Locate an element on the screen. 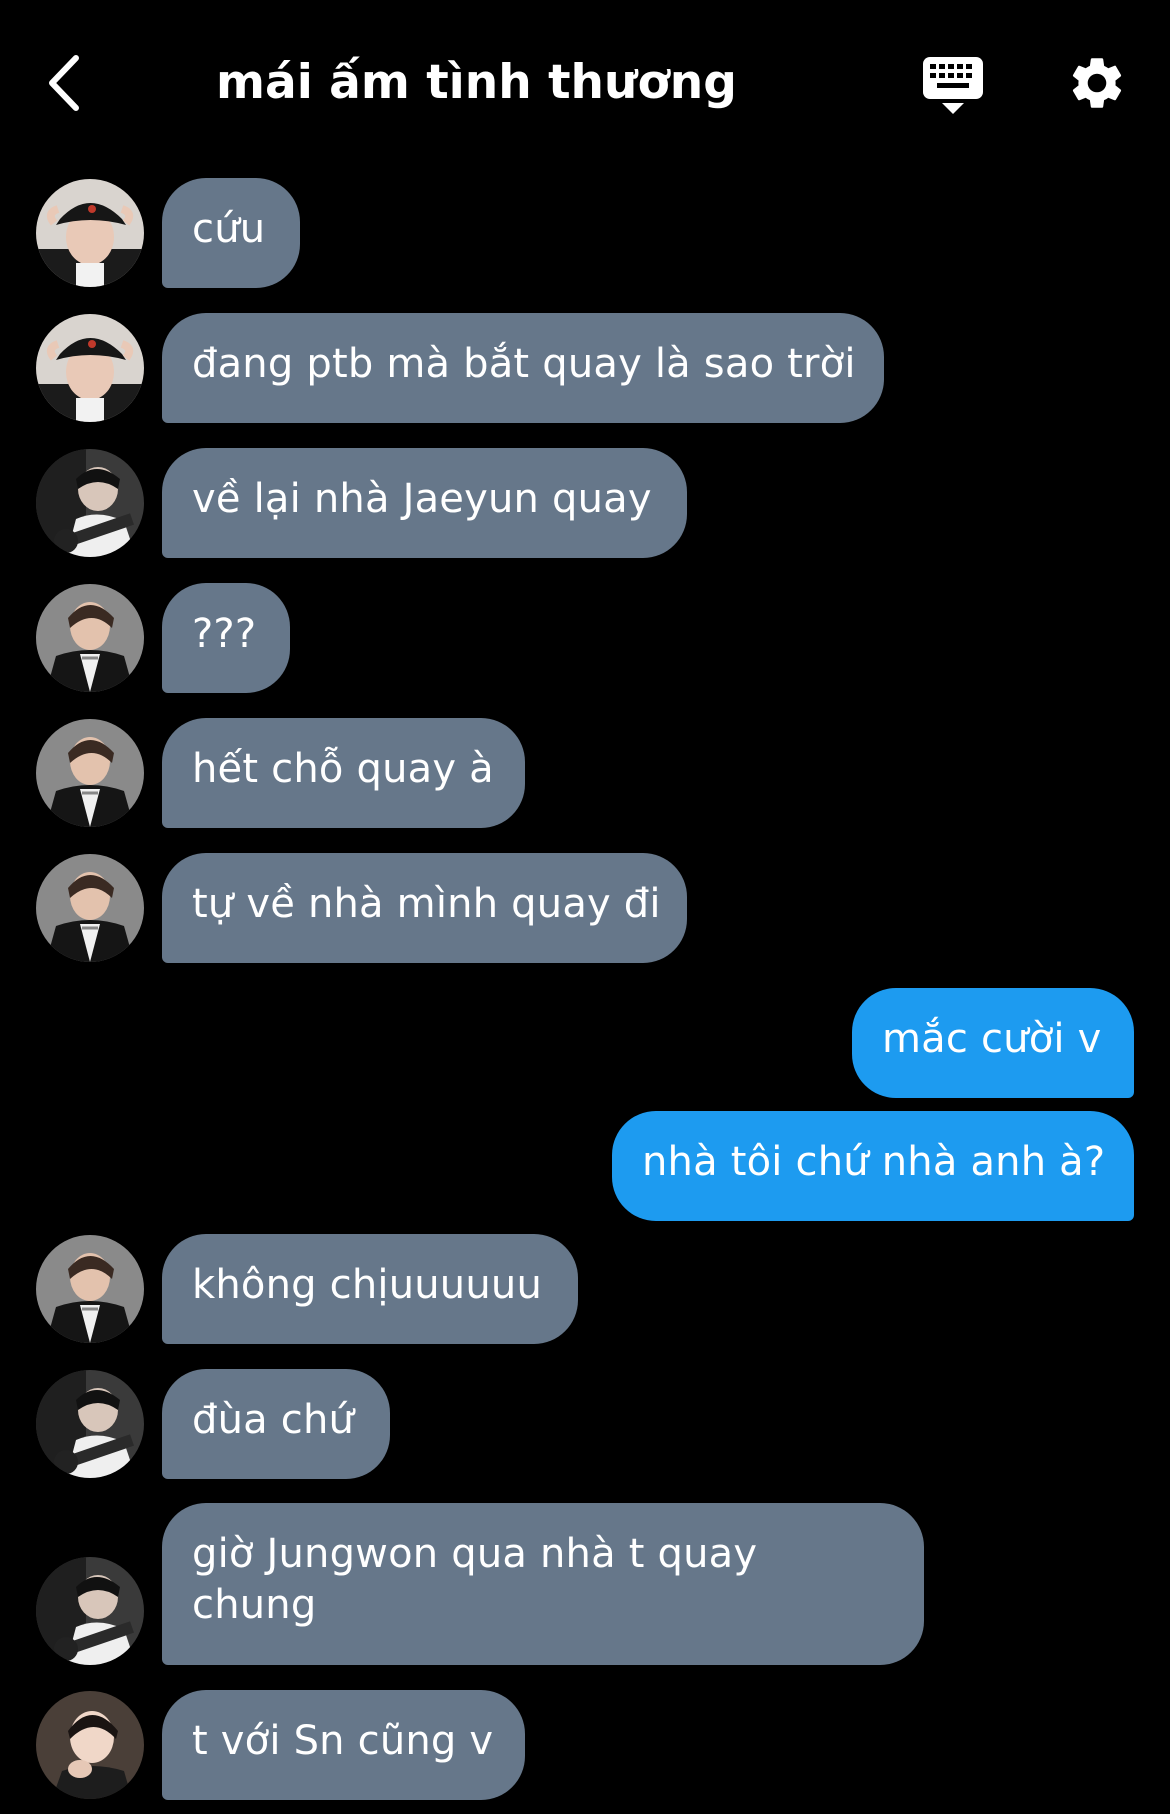  message-row: giờ Jungwon qua nhà t quay chung is located at coordinates (585, 1584).